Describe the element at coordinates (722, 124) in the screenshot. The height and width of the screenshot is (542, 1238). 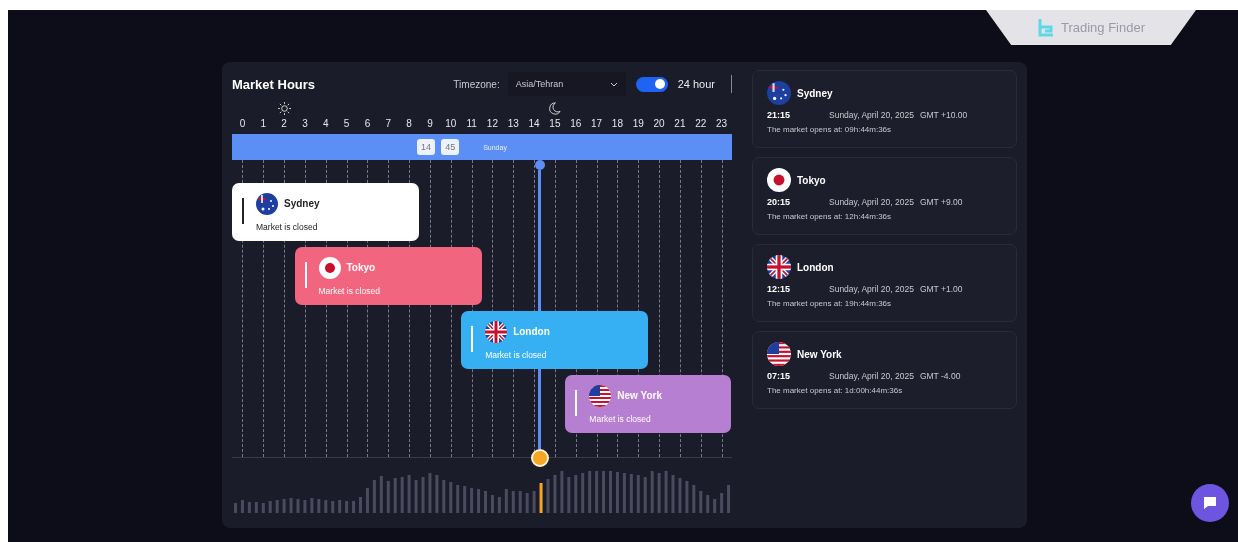
I see `hour-label: 23` at that location.